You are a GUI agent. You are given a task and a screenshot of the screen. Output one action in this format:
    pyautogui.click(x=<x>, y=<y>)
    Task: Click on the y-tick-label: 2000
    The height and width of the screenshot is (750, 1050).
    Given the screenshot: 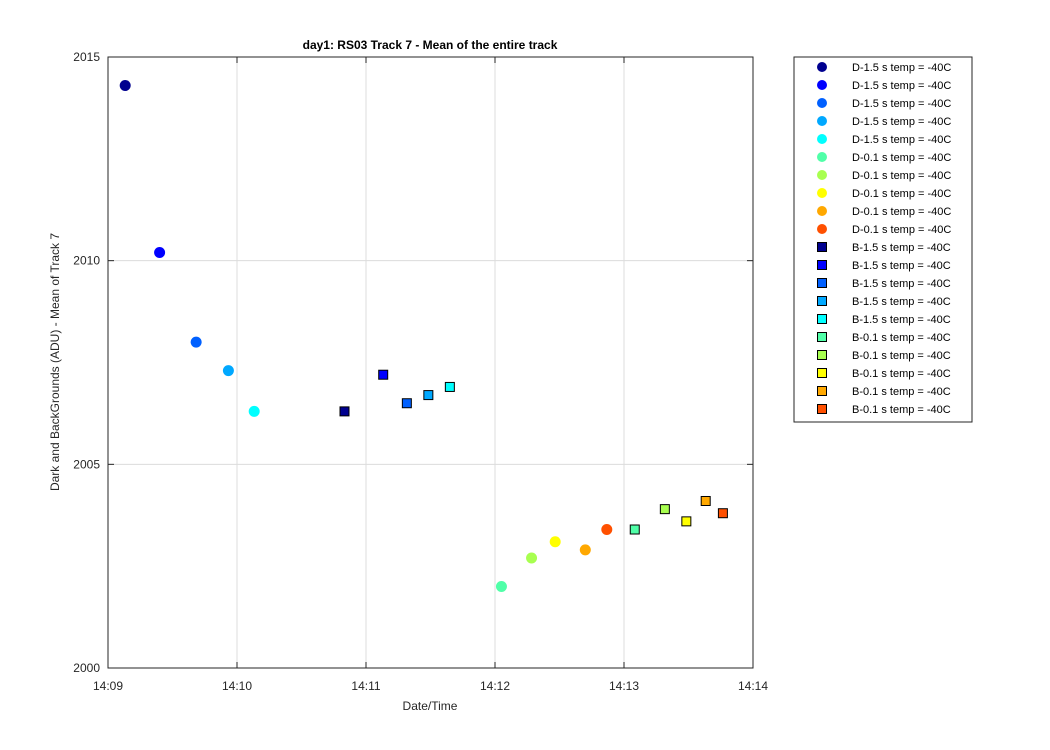 What is the action you would take?
    pyautogui.click(x=86, y=668)
    